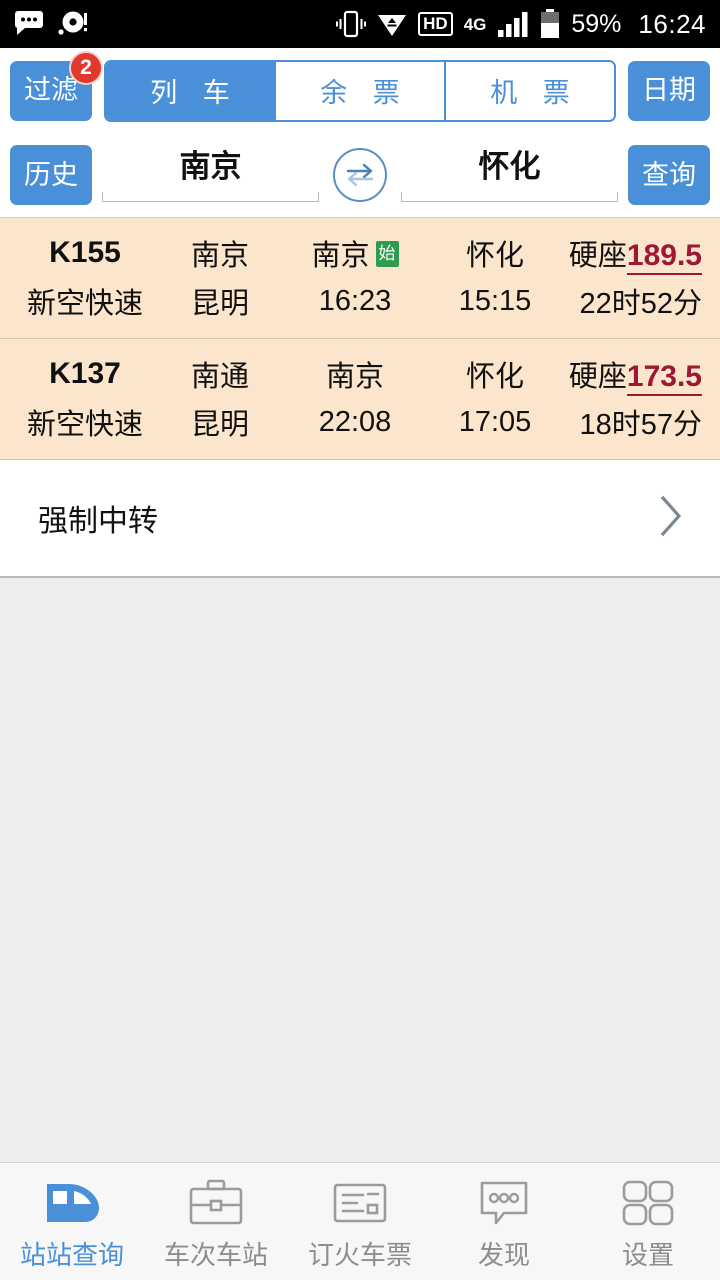 The height and width of the screenshot is (1280, 720). What do you see at coordinates (387, 254) in the screenshot?
I see `origin-badge: 始` at bounding box center [387, 254].